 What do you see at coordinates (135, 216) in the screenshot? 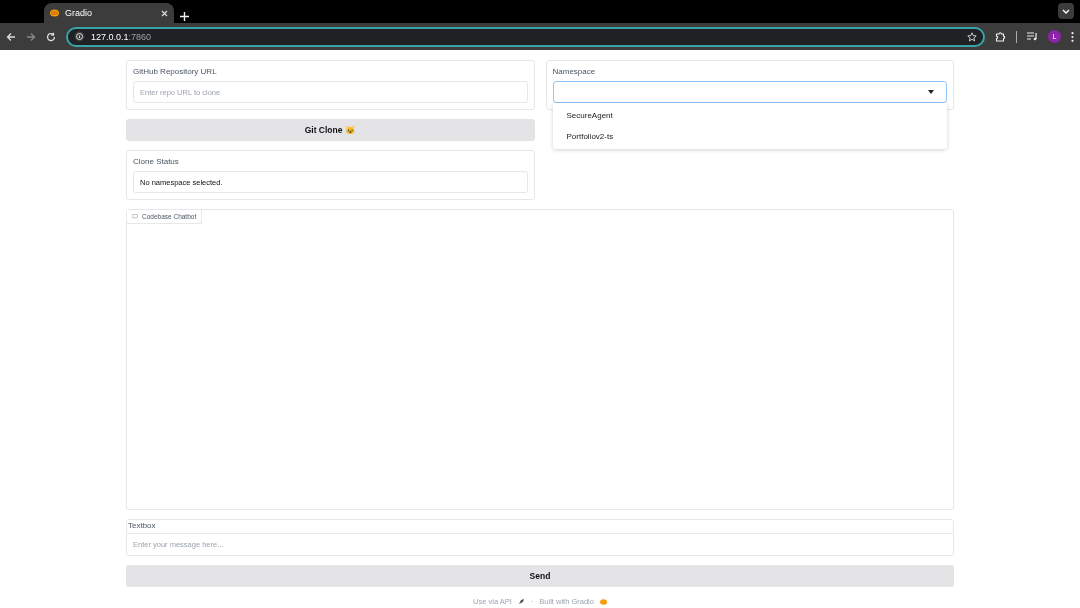
I see `chat-bubble-icon` at bounding box center [135, 216].